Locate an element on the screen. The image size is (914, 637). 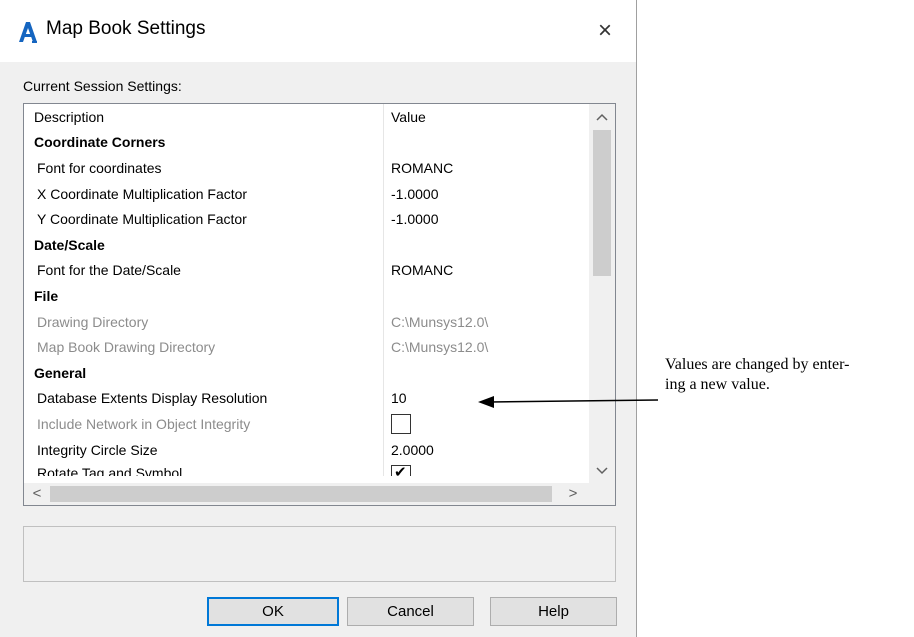
setting-description: General is located at coordinates (60, 372).